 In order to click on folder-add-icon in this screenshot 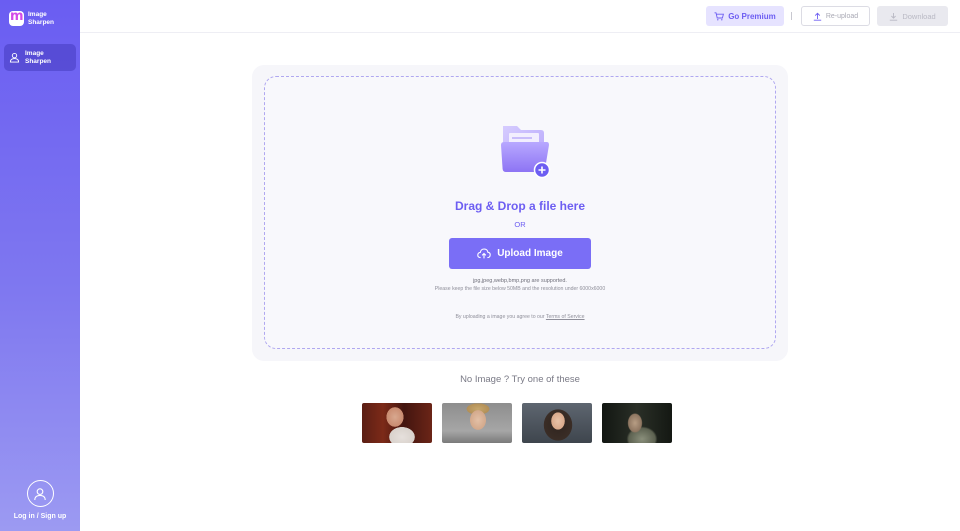, I will do `click(526, 152)`.